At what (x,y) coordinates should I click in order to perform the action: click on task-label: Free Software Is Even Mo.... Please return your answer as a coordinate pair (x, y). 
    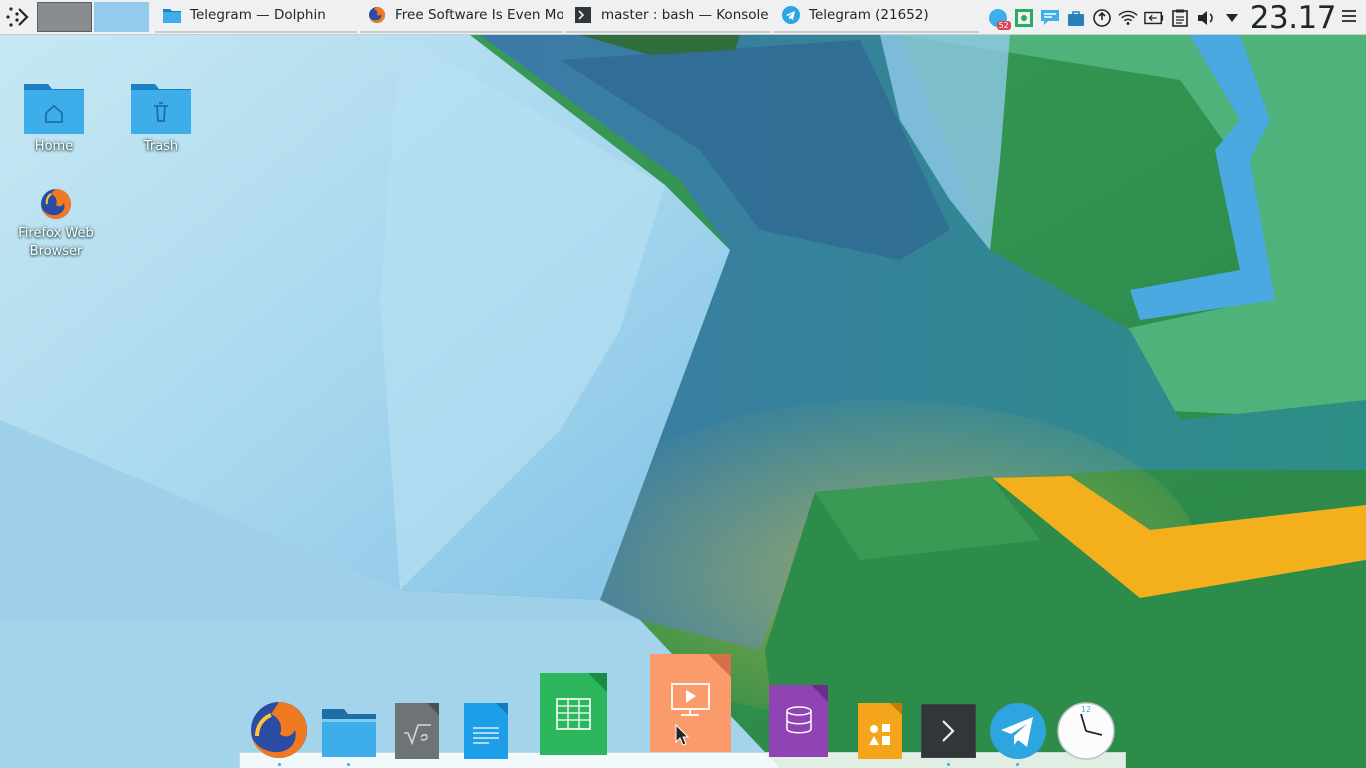
    Looking at the image, I should click on (479, 15).